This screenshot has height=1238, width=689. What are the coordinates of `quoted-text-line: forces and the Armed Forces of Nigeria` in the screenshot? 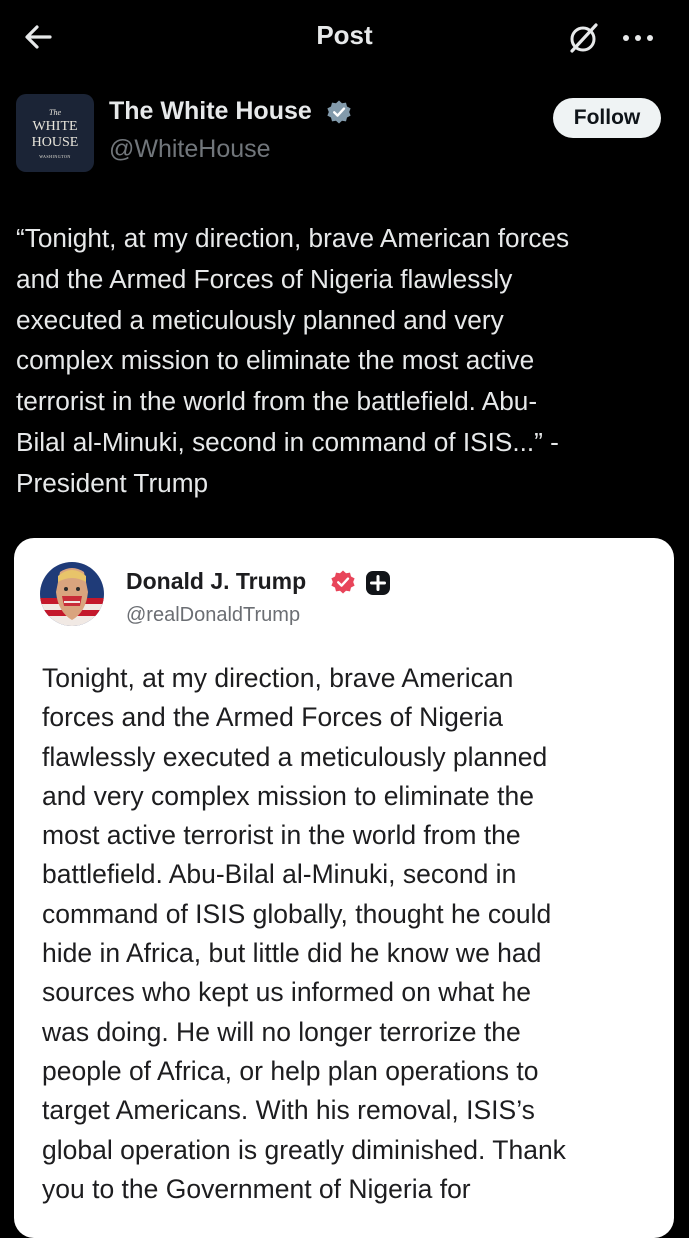 It's located at (273, 717).